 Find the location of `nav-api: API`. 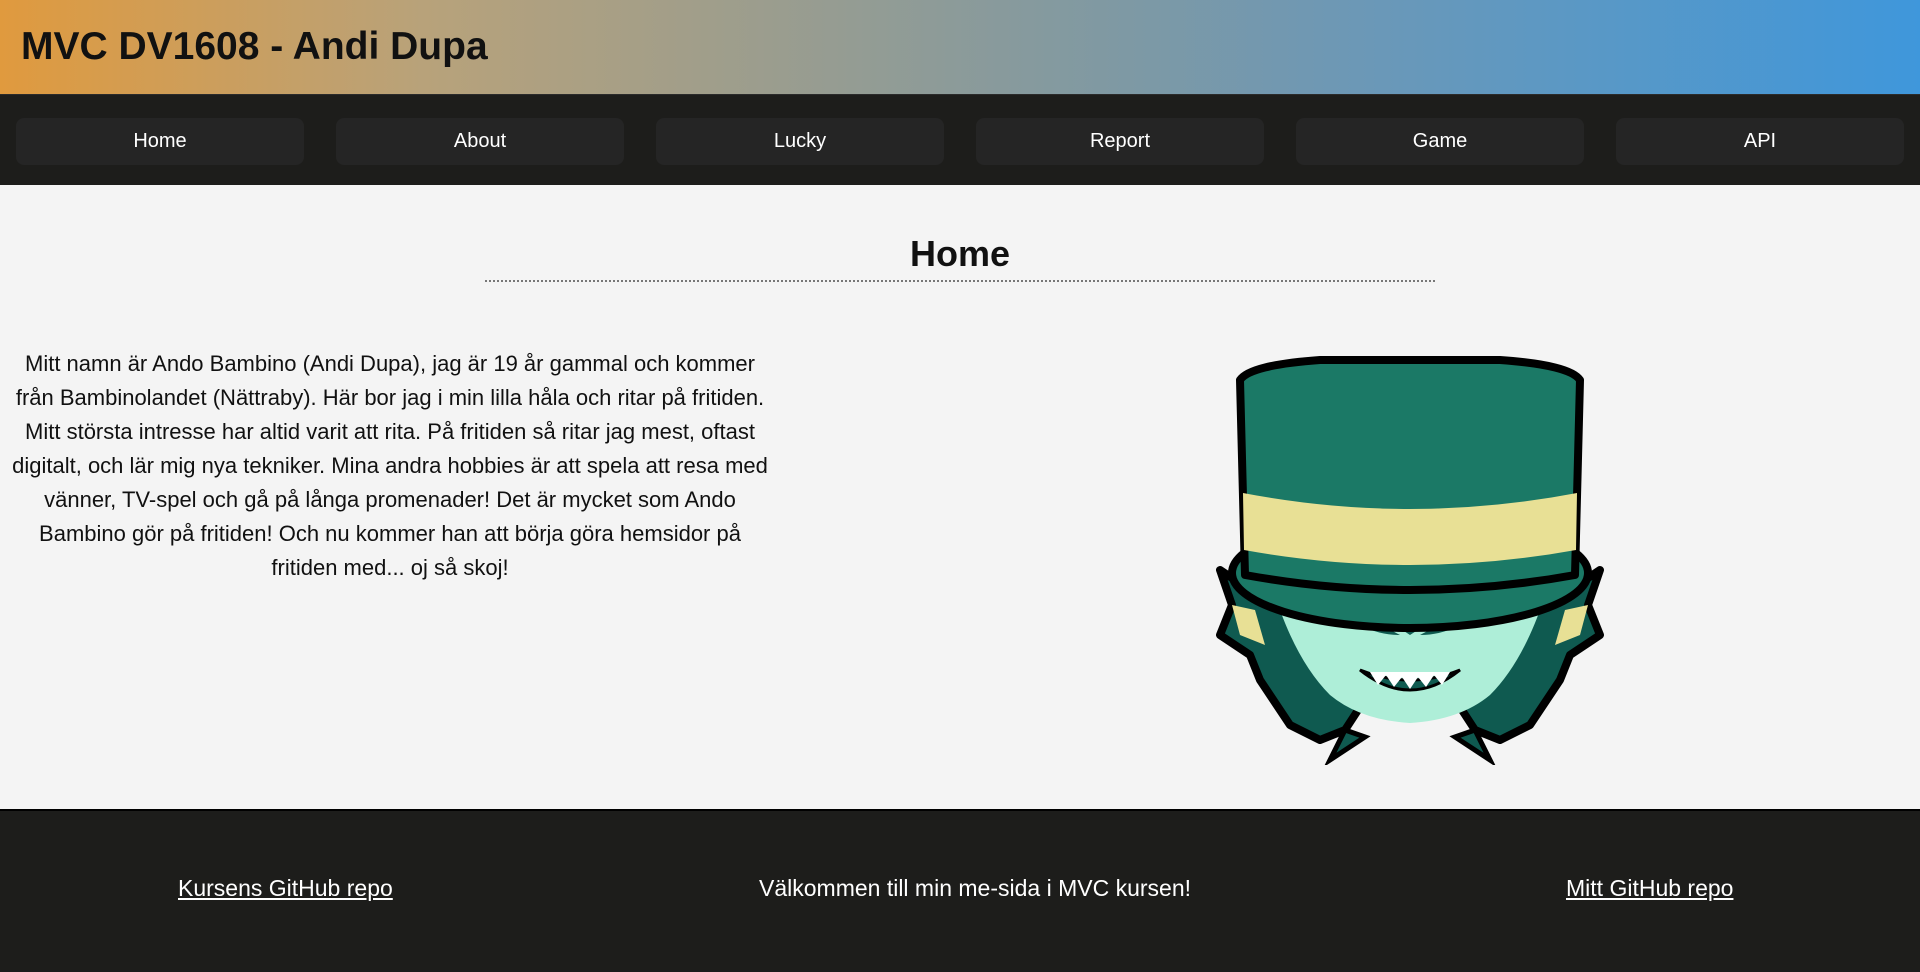

nav-api: API is located at coordinates (1760, 141).